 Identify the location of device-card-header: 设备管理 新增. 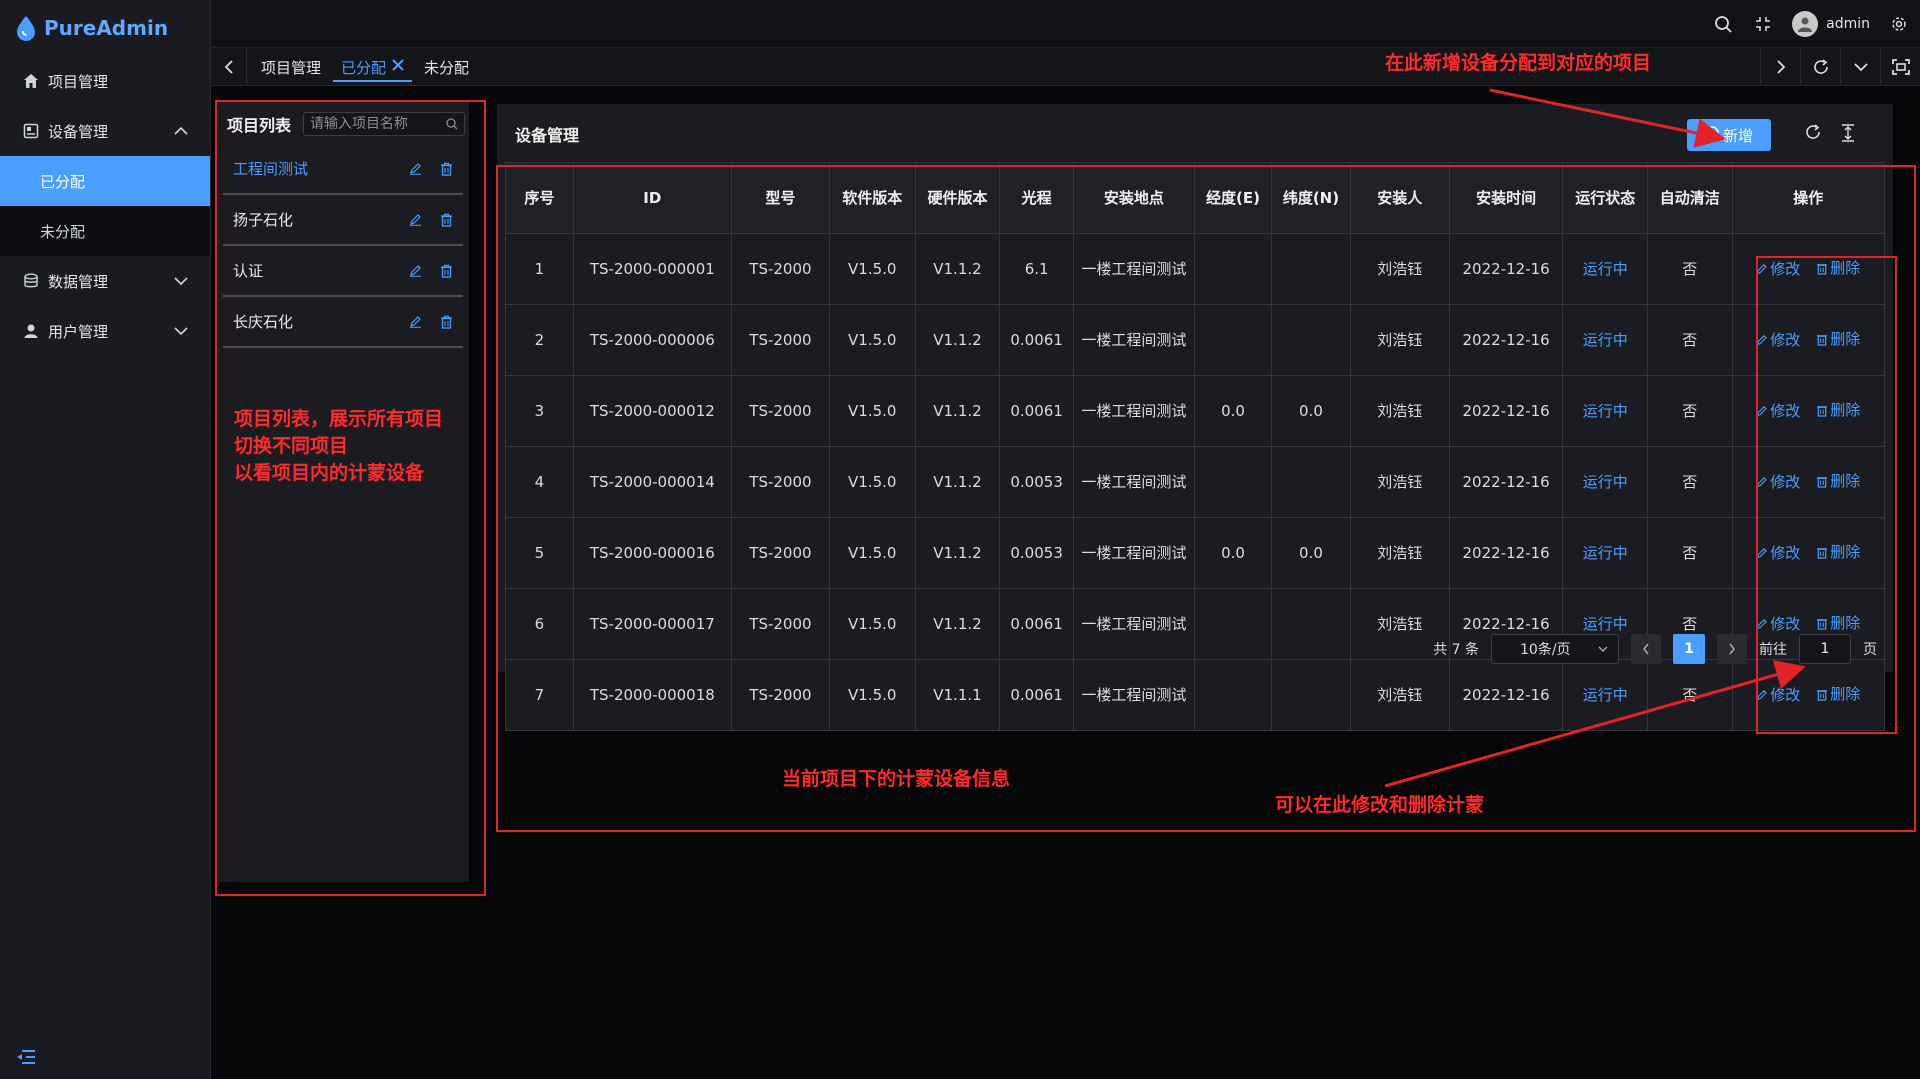
(1195, 133).